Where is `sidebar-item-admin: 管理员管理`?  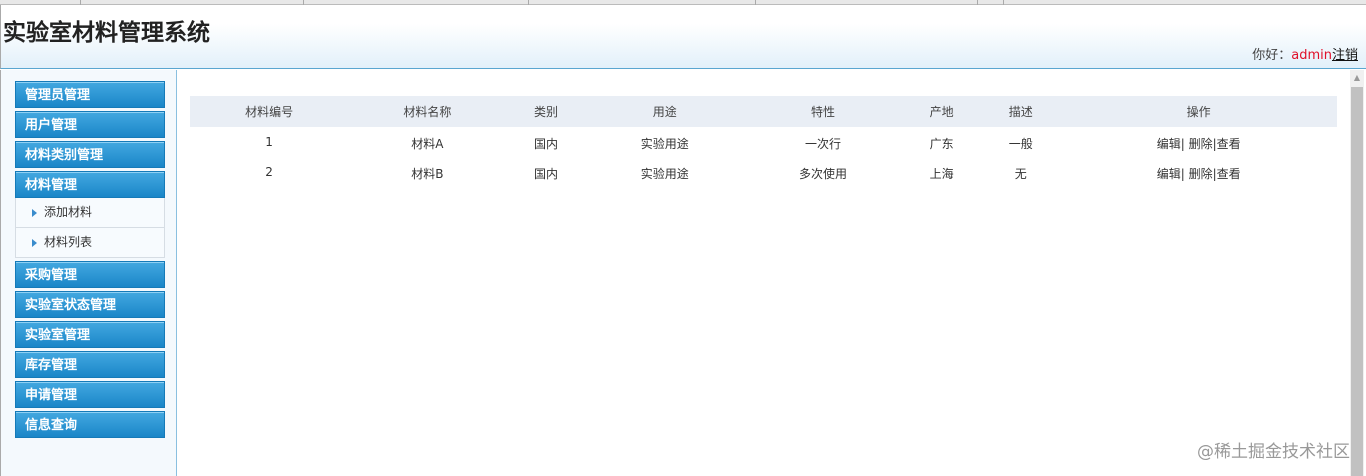 sidebar-item-admin: 管理员管理 is located at coordinates (90, 94).